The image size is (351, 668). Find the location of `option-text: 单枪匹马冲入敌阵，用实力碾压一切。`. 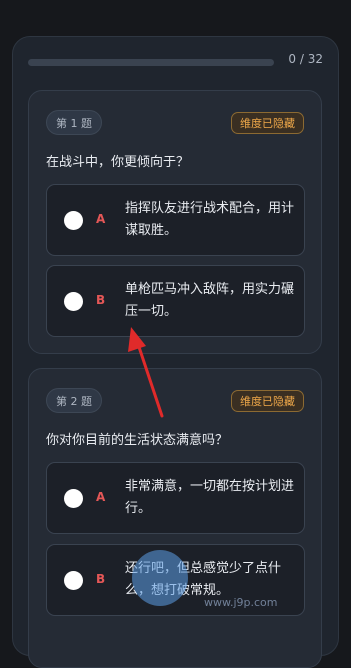

option-text: 单枪匹马冲入敌阵，用实力碾压一切。 is located at coordinates (210, 300).